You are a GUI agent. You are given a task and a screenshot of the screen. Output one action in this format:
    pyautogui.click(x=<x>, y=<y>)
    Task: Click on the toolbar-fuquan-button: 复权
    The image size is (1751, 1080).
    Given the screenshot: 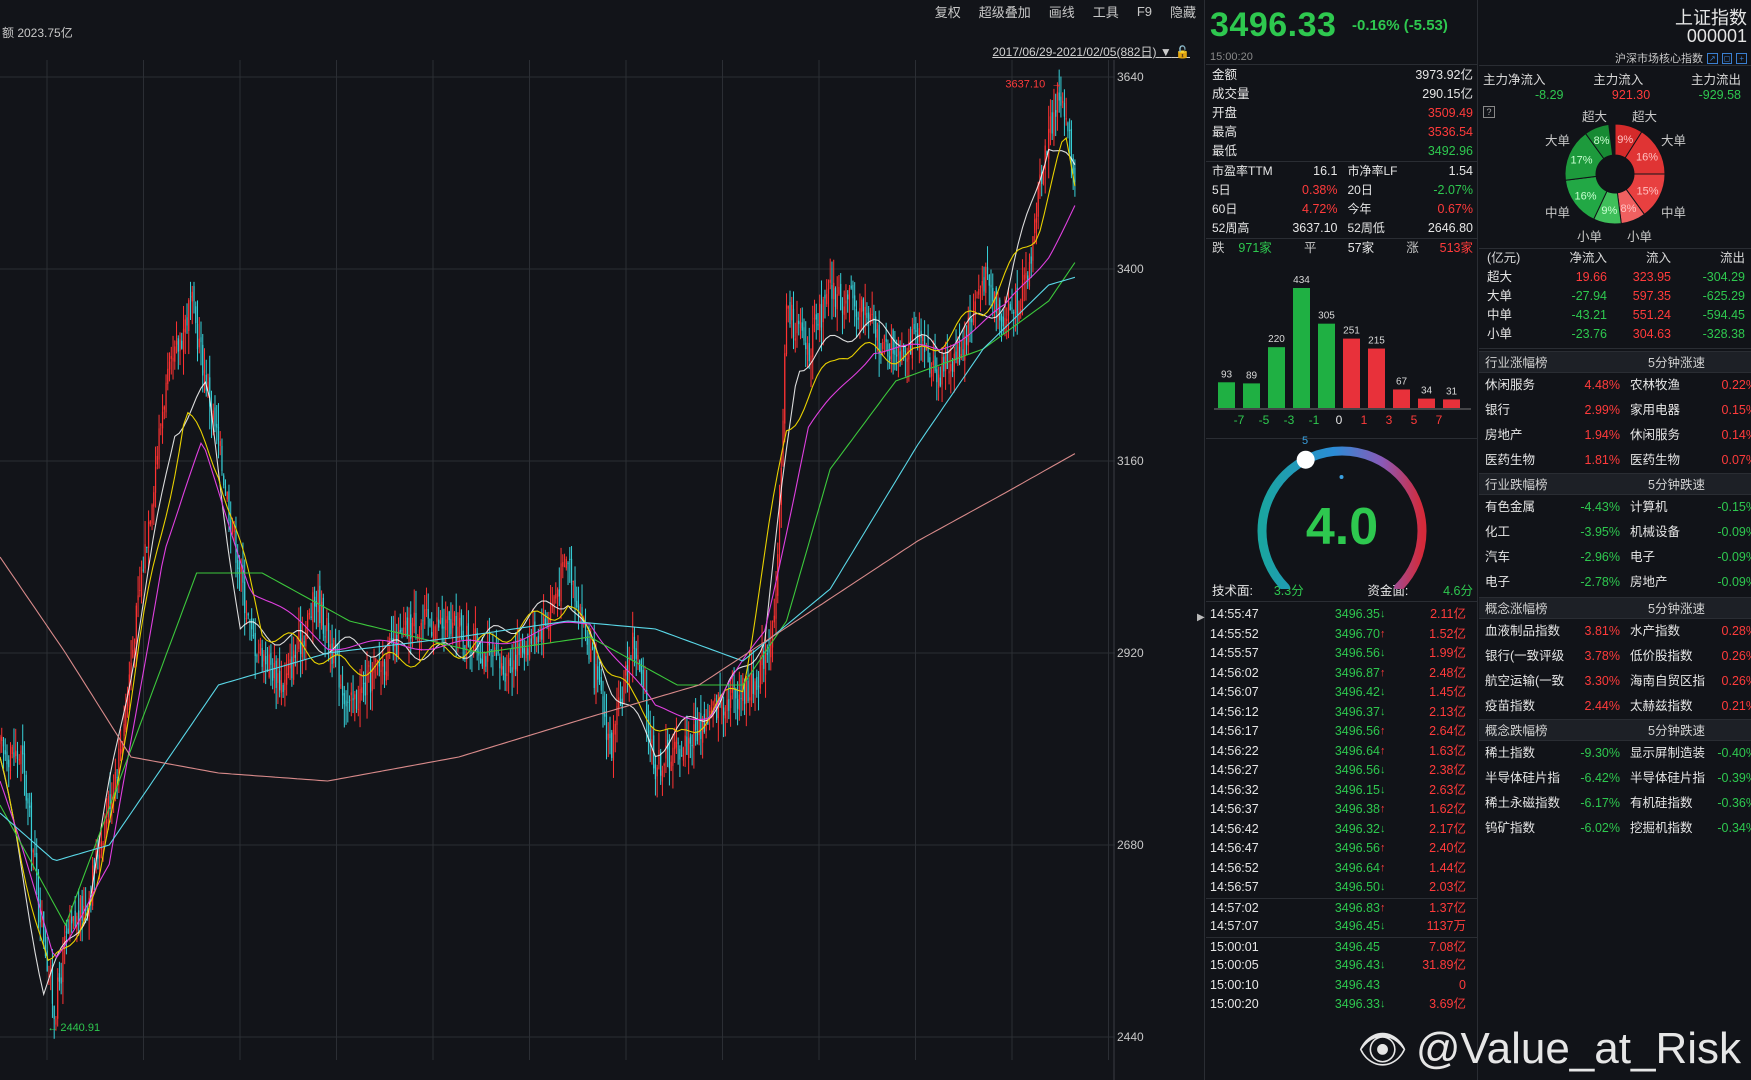 What is the action you would take?
    pyautogui.click(x=948, y=11)
    